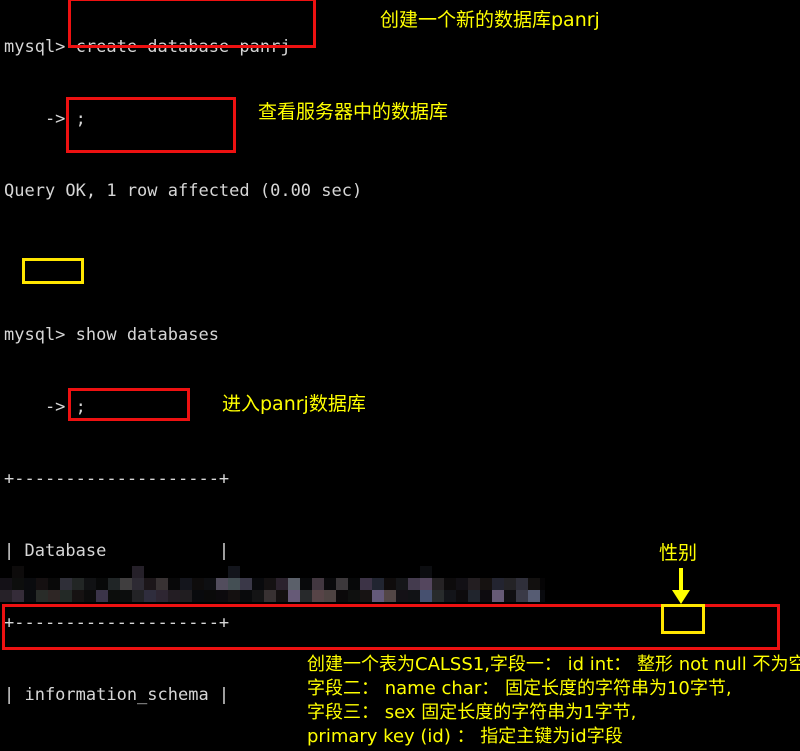 The image size is (800, 751). What do you see at coordinates (272, 584) in the screenshot?
I see `redacted-mosaic-band` at bounding box center [272, 584].